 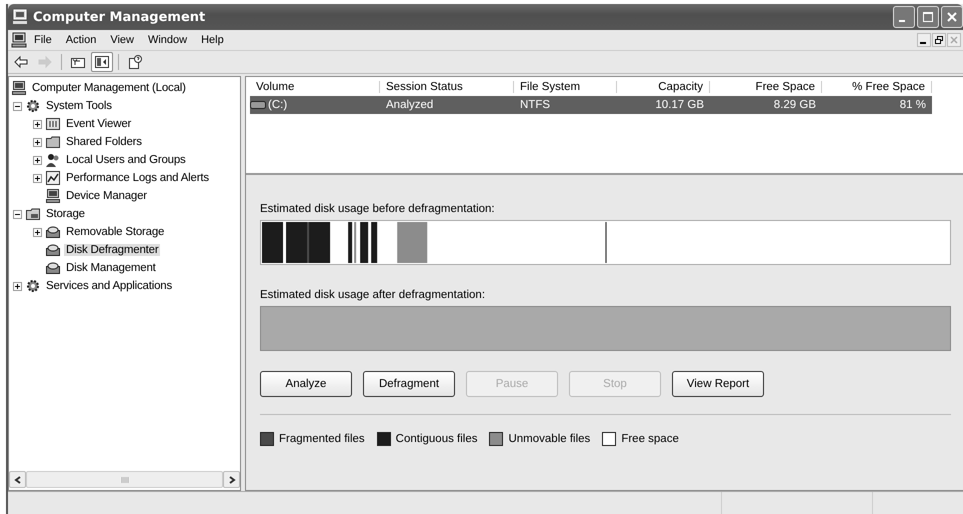 What do you see at coordinates (306, 384) in the screenshot?
I see `action-button: Analyze` at bounding box center [306, 384].